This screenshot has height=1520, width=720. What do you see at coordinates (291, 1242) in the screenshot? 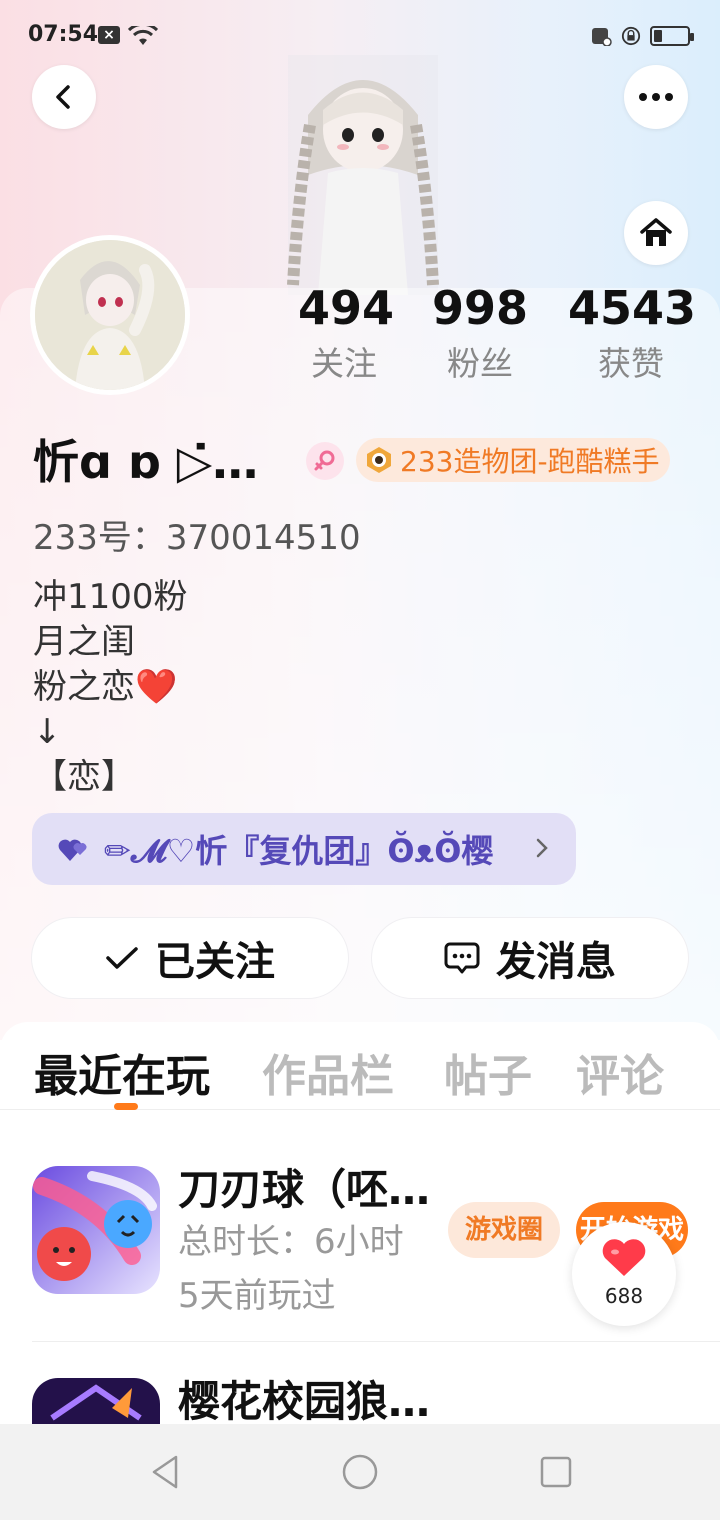
I see `game-playtime: 总时长：6小时` at bounding box center [291, 1242].